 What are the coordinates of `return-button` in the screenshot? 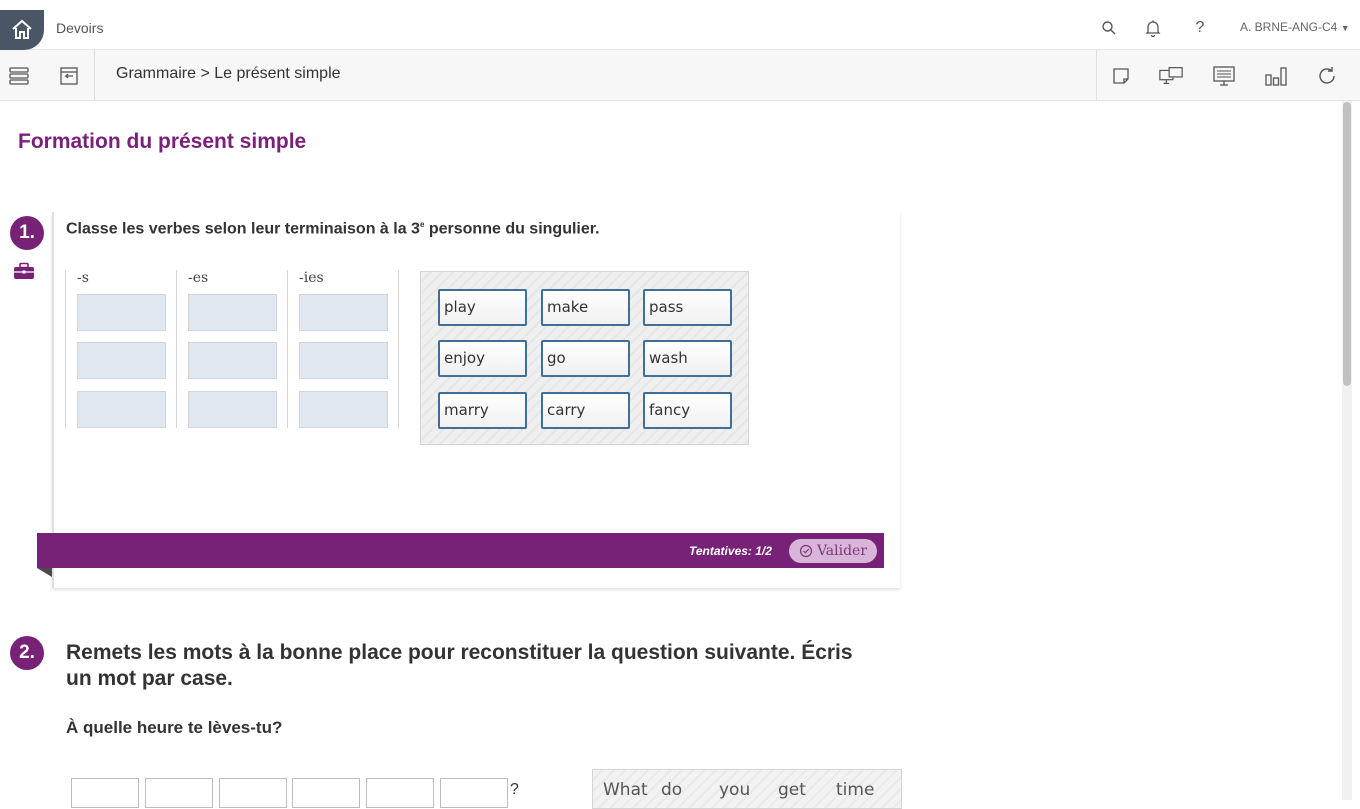 It's located at (69, 76).